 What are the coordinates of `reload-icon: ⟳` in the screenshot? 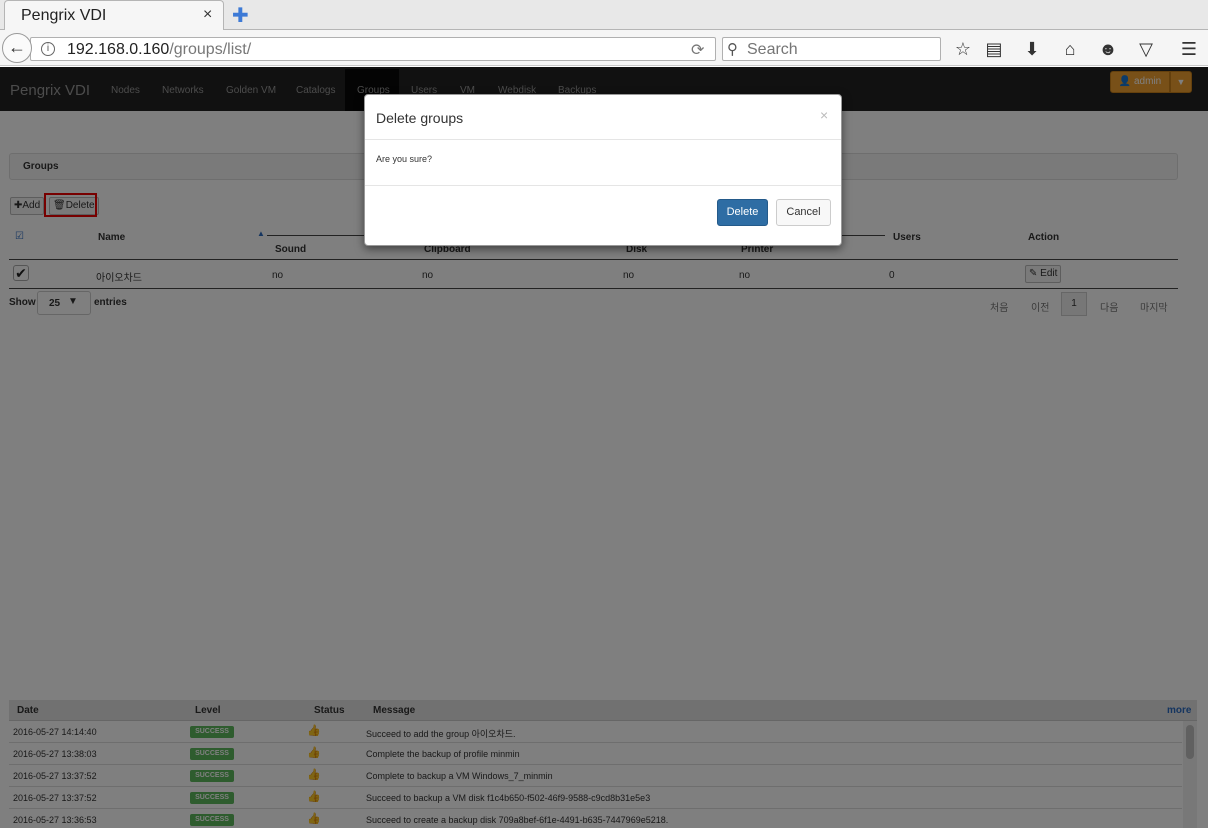 It's located at (697, 50).